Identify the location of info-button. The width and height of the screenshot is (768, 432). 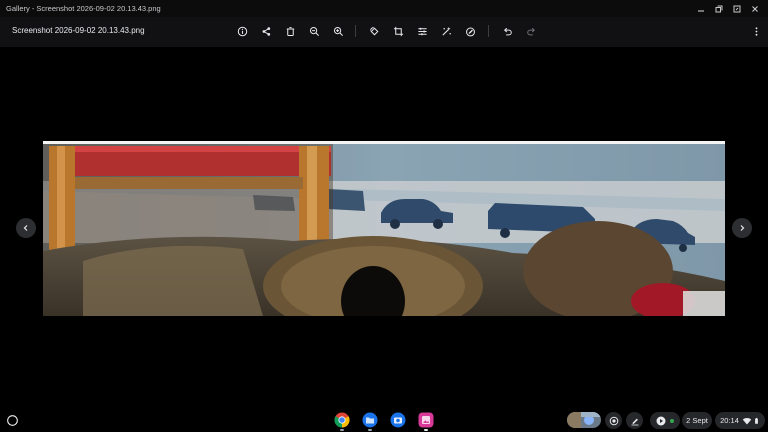
(242, 31).